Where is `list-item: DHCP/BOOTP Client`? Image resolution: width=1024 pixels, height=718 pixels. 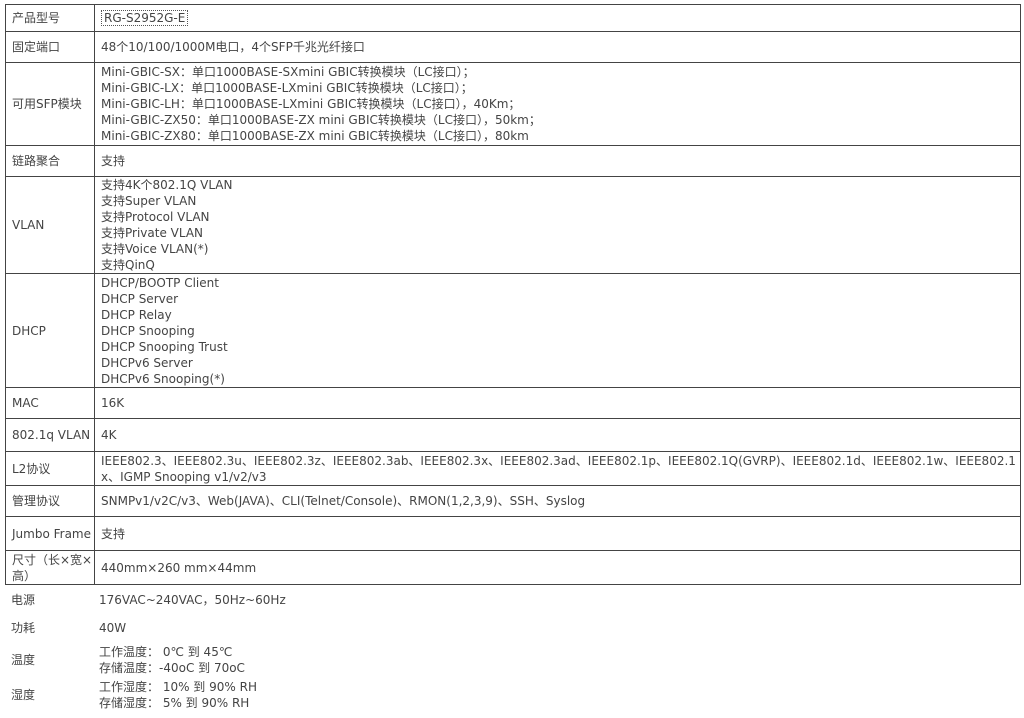 list-item: DHCP/BOOTP Client is located at coordinates (160, 282).